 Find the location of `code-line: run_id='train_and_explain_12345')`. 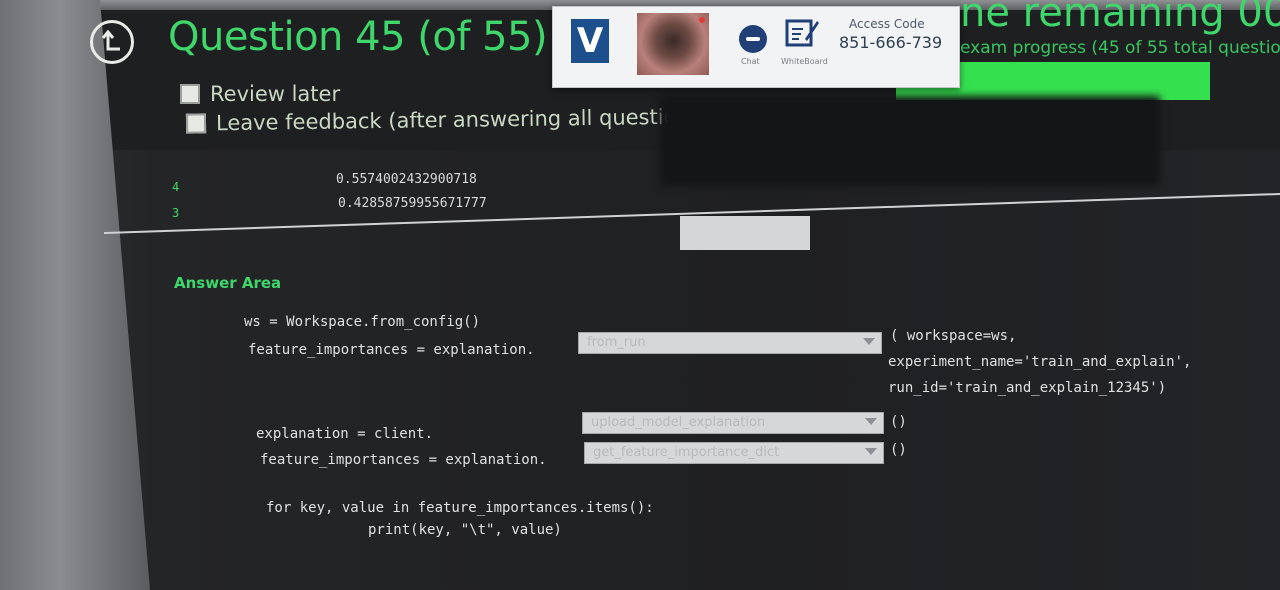

code-line: run_id='train_and_explain_12345') is located at coordinates (1027, 388).